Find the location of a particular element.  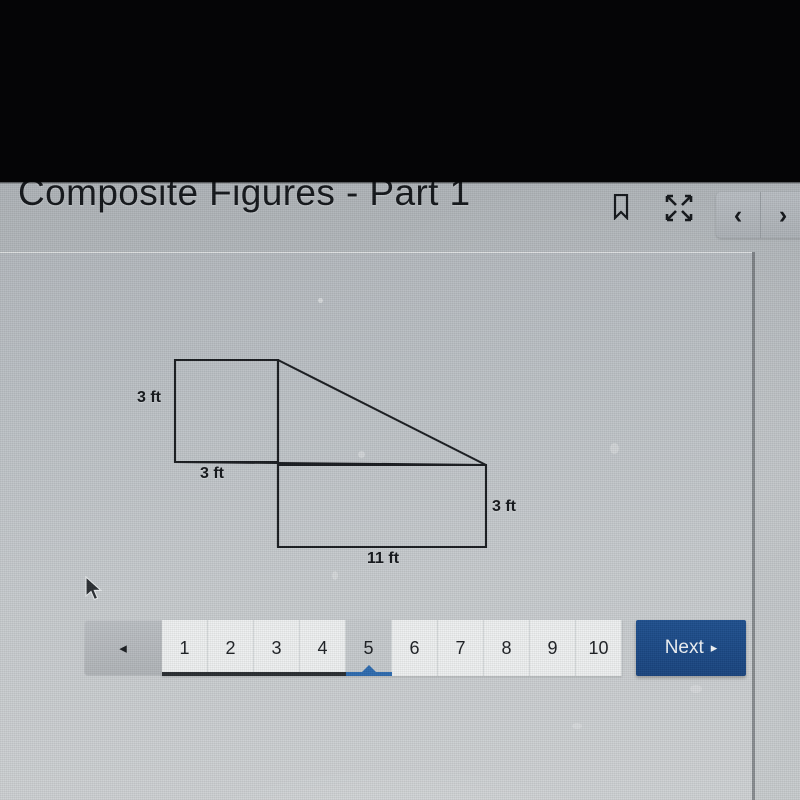

square-shape is located at coordinates (226, 411).